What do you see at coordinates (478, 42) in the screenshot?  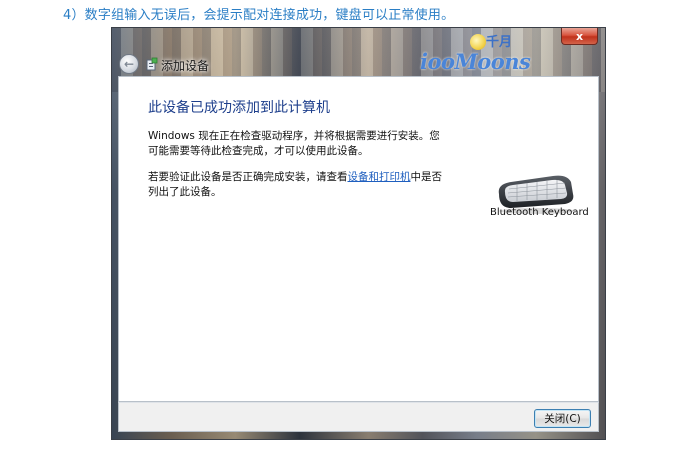 I see `moon-icon` at bounding box center [478, 42].